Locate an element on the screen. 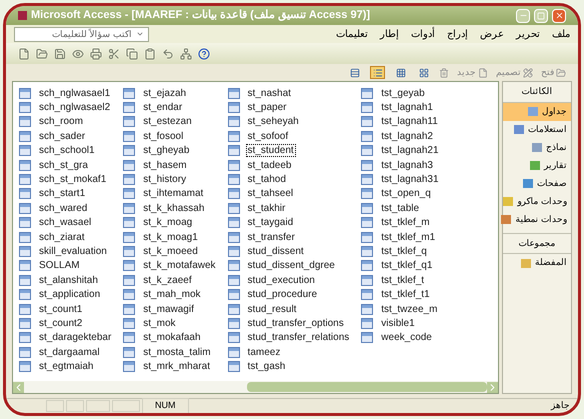  table-item: sch_st_gra is located at coordinates (66, 165).